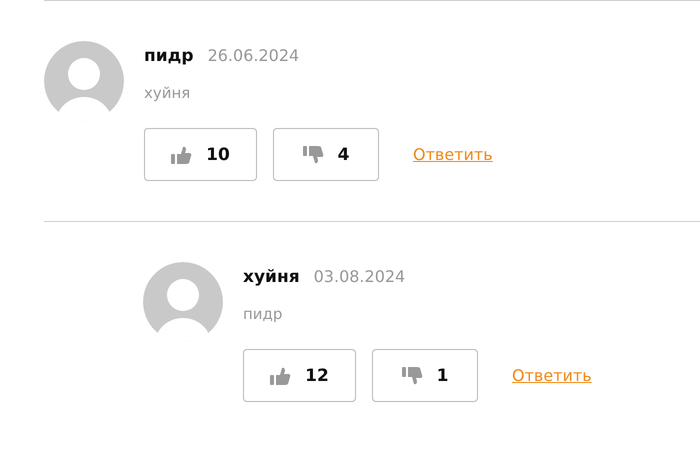  What do you see at coordinates (263, 314) in the screenshot?
I see `comment-text: пидр` at bounding box center [263, 314].